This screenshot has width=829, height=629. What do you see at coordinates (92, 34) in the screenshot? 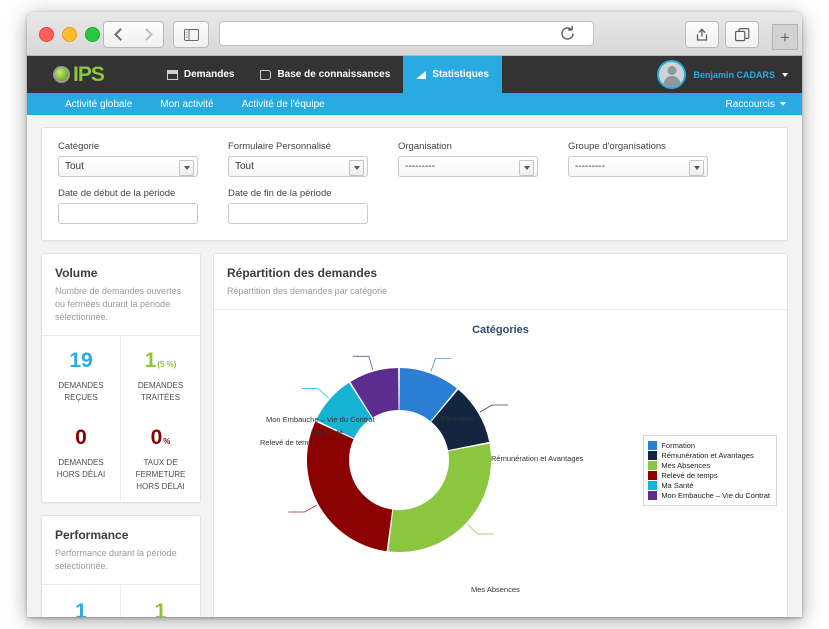
I see `maximize-window-button` at bounding box center [92, 34].